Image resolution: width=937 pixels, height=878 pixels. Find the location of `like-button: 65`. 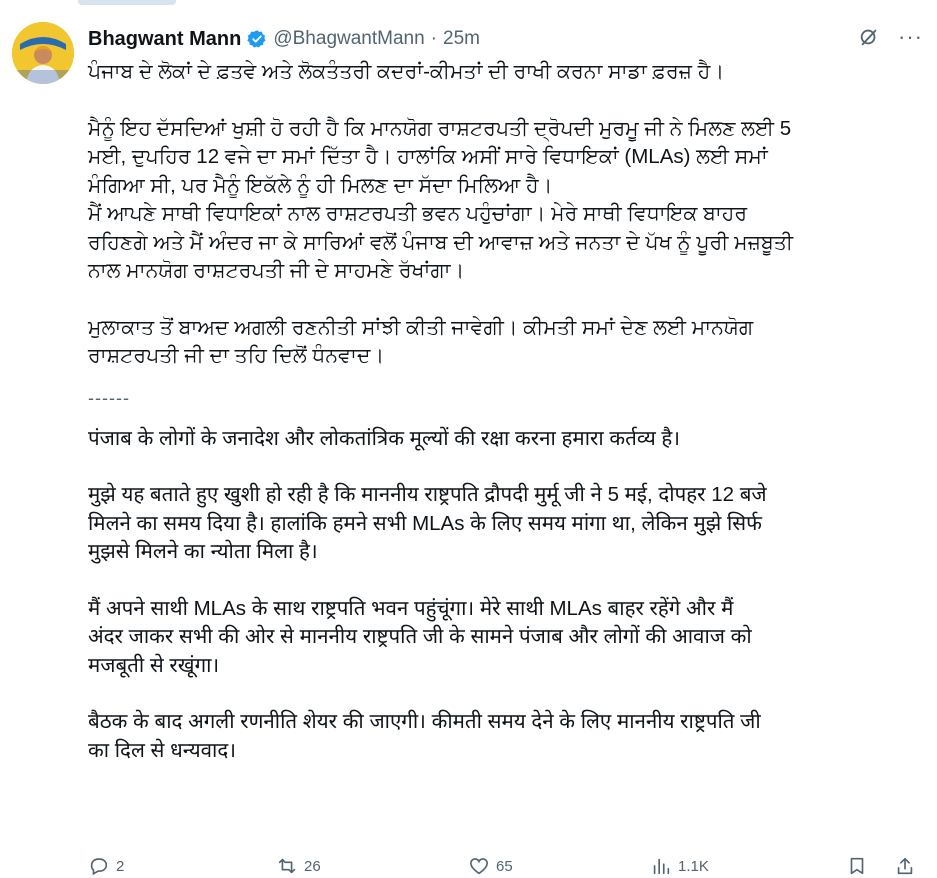

like-button: 65 is located at coordinates (490, 866).